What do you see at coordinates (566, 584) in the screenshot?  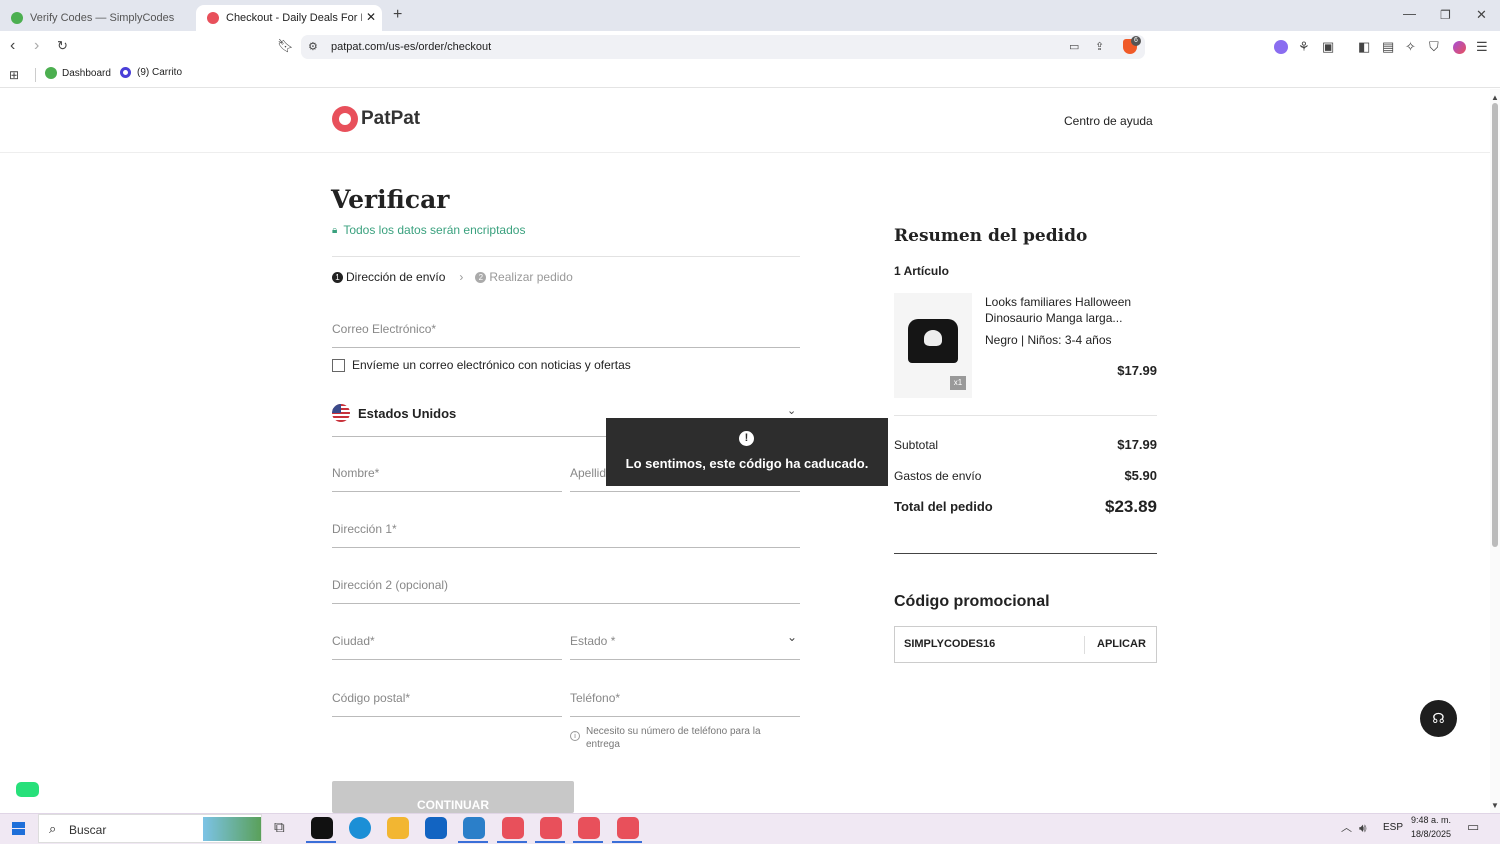 I see `address2-field: Dirección 2 (opcional)` at bounding box center [566, 584].